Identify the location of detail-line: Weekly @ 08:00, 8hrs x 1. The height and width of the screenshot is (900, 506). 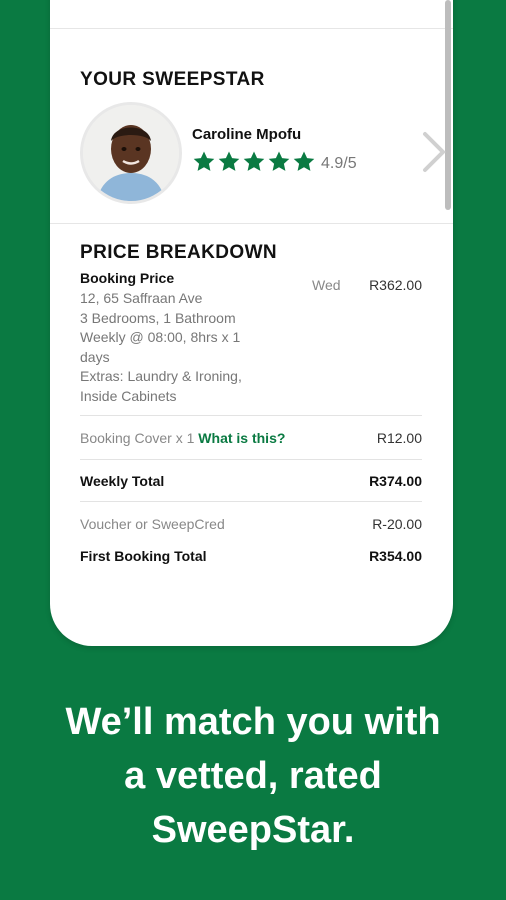
(160, 337).